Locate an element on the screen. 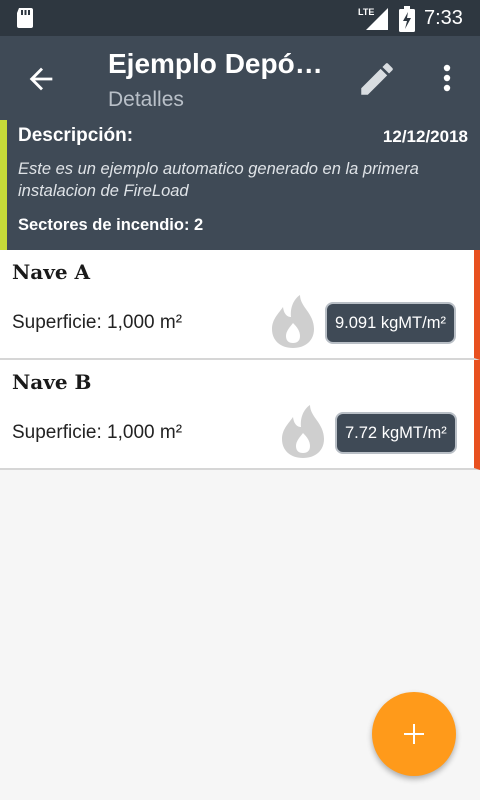 This screenshot has height=800, width=480. status-time: 7:33 is located at coordinates (443, 18).